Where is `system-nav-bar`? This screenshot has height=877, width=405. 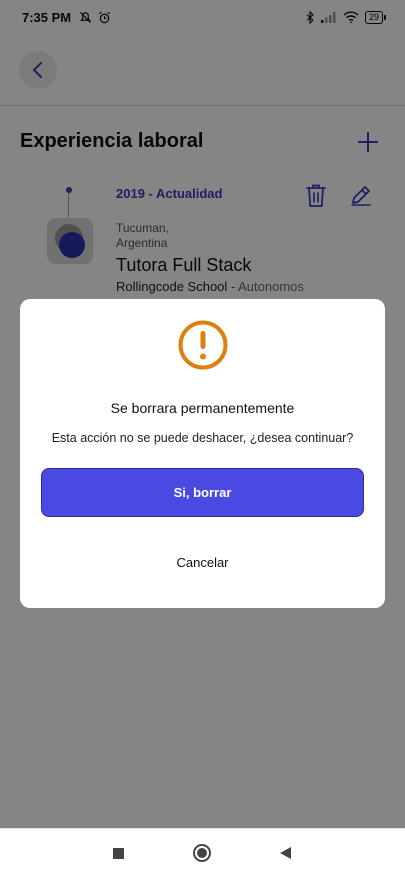
system-nav-bar is located at coordinates (202, 852).